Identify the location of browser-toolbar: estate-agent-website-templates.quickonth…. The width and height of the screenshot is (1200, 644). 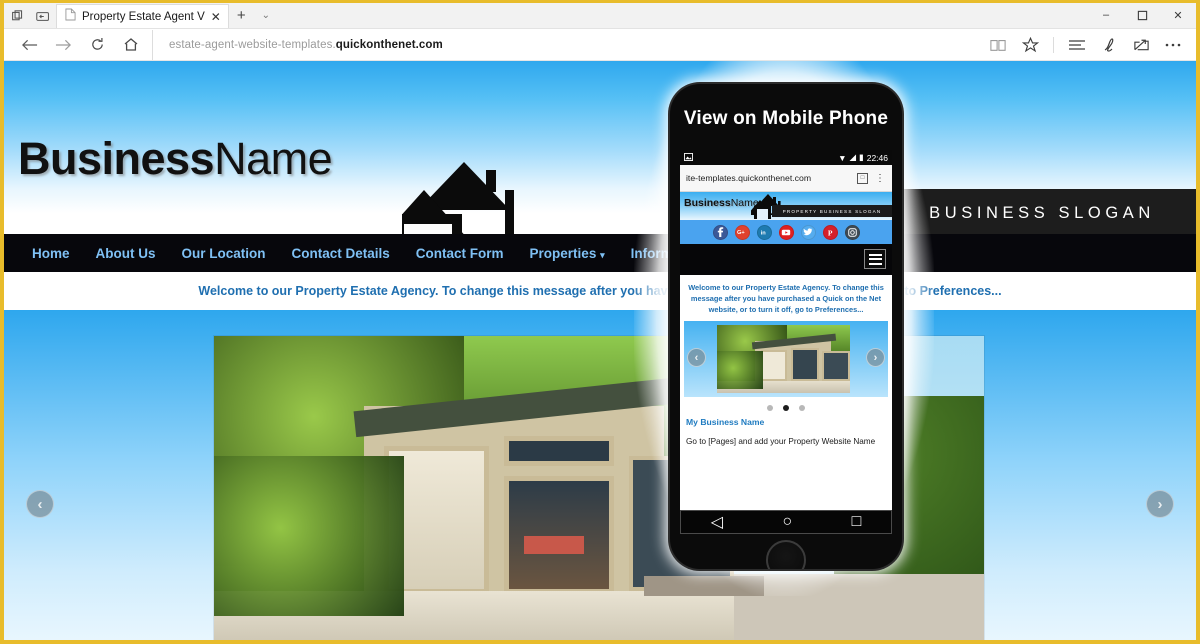
(600, 45).